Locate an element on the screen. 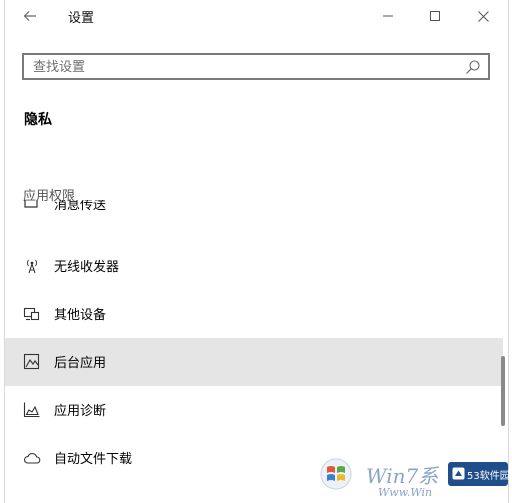  maximize-button is located at coordinates (435, 16).